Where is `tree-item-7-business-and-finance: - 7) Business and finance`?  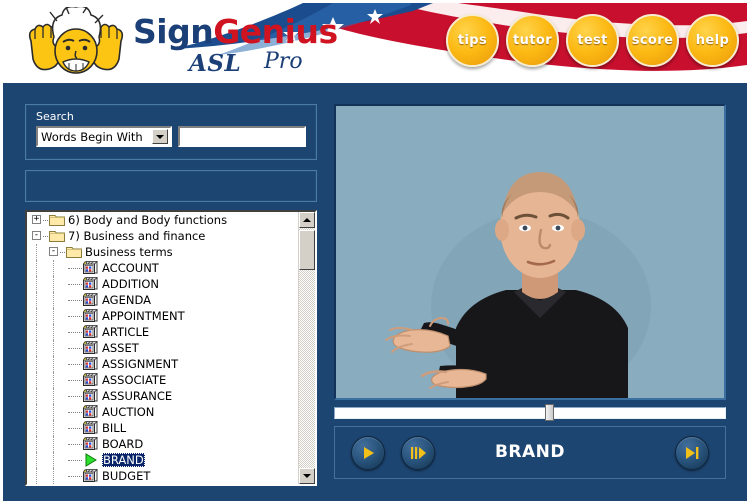 tree-item-7-business-and-finance: - 7) Business and finance is located at coordinates (162, 236).